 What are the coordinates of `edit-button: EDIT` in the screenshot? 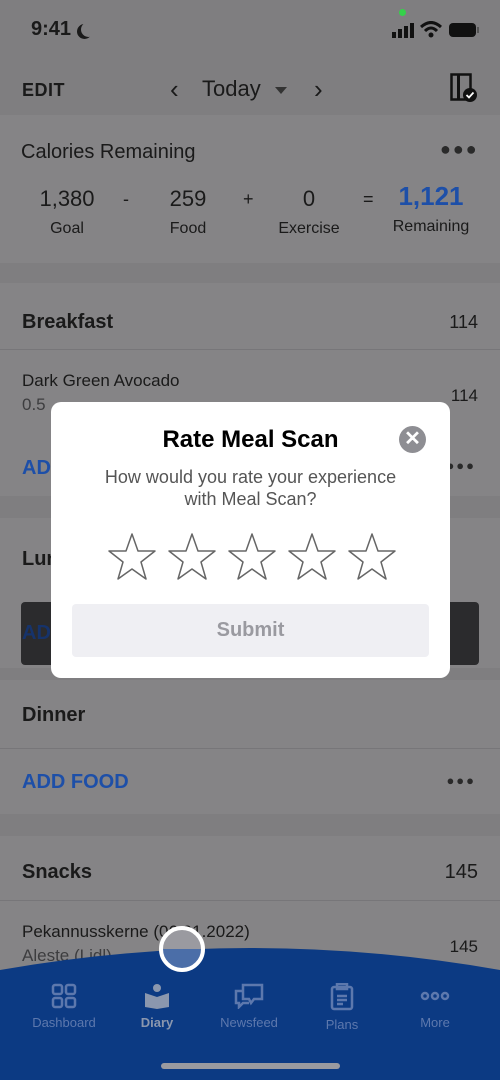 It's located at (43, 90).